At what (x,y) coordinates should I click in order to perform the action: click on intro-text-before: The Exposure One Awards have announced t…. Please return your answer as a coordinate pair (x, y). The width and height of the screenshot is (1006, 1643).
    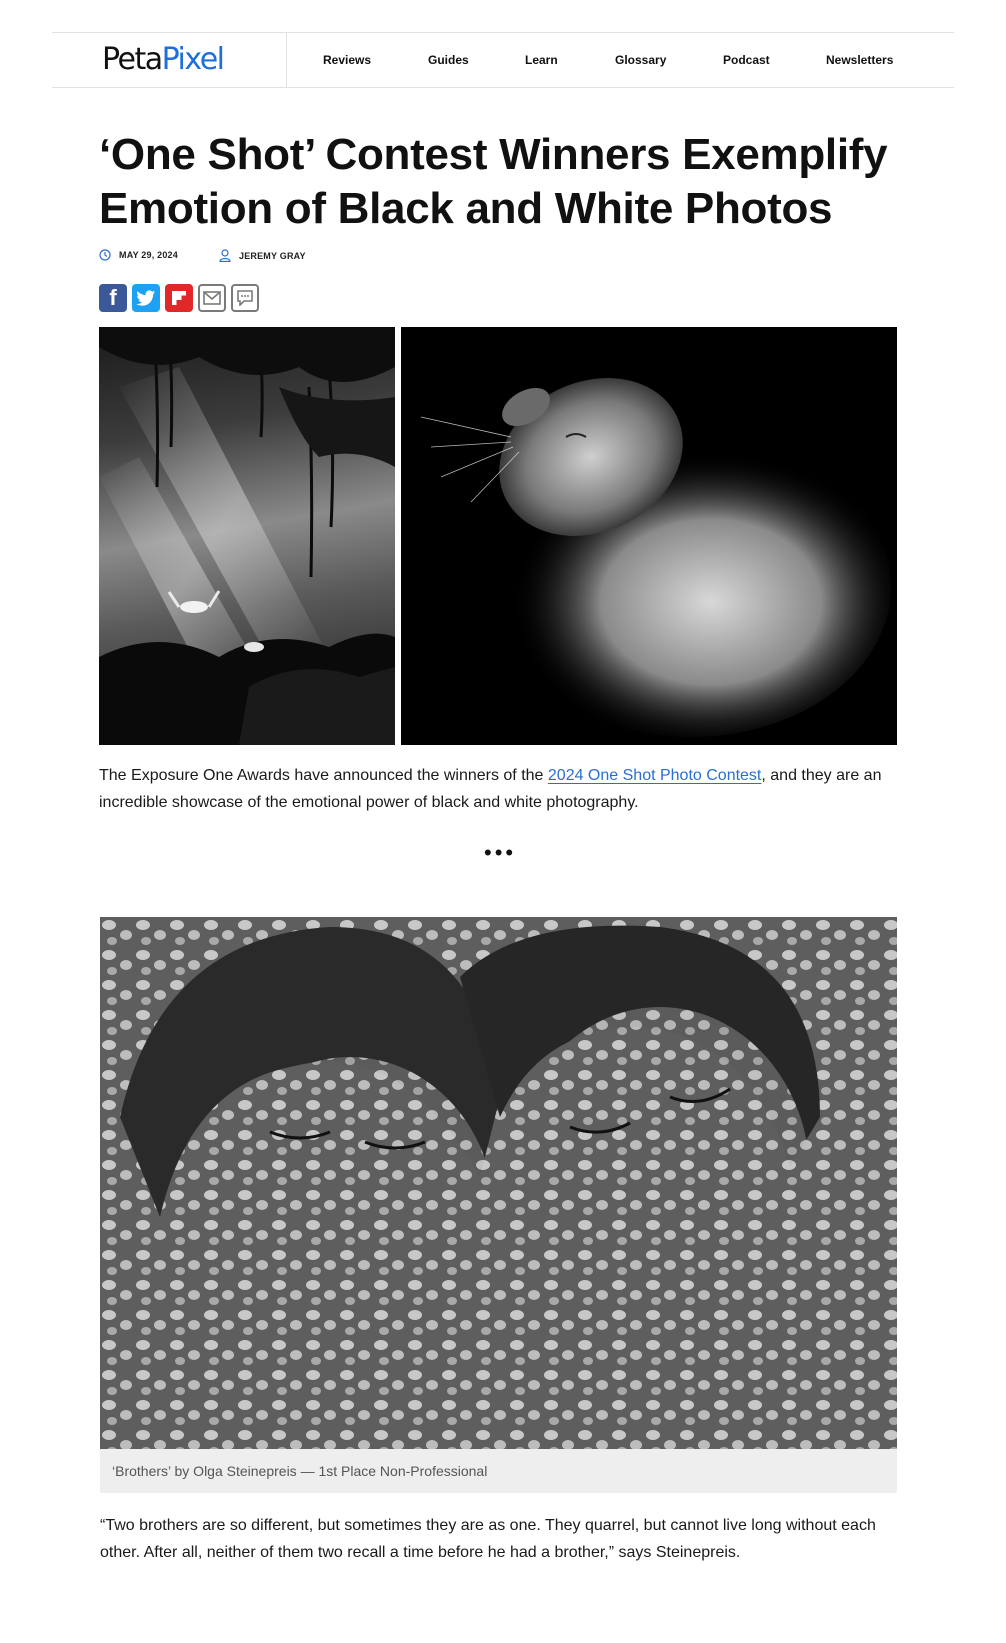
    Looking at the image, I should click on (323, 775).